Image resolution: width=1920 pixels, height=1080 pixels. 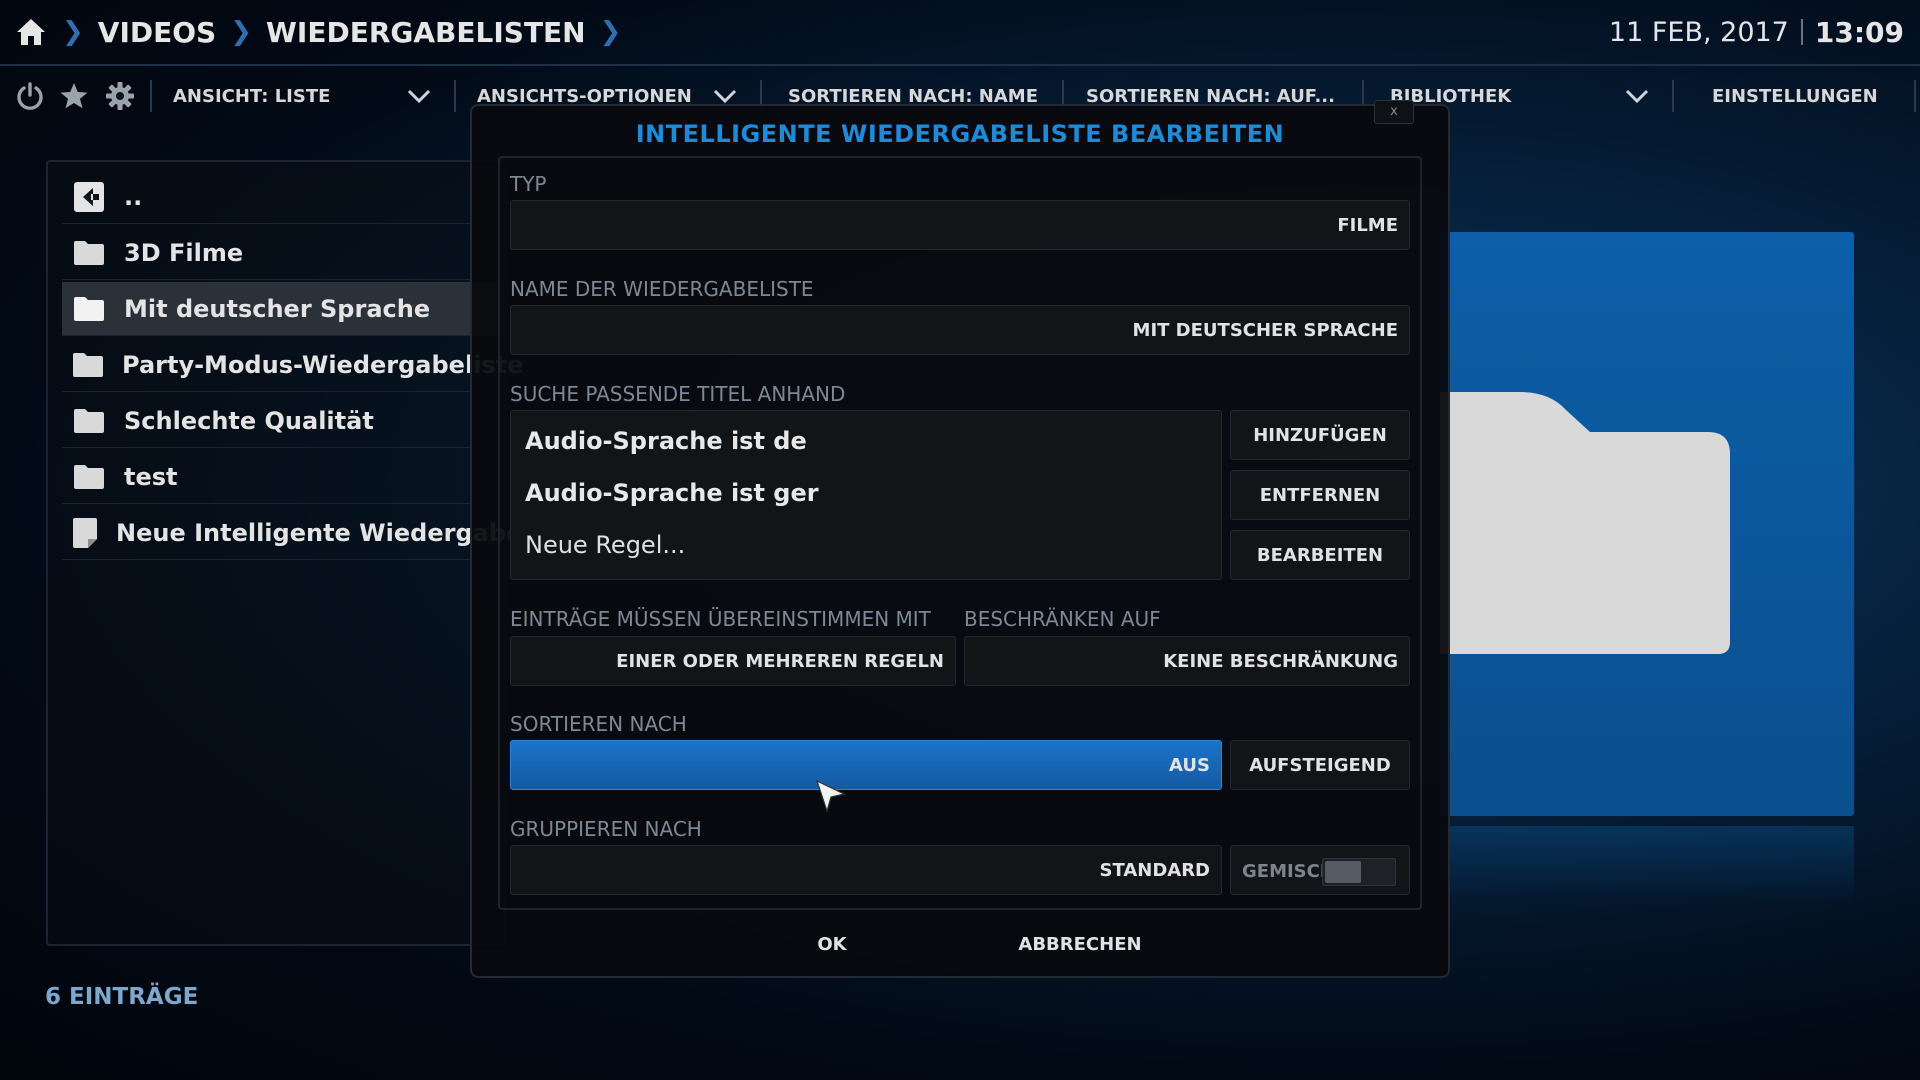 What do you see at coordinates (733, 661) in the screenshot?
I see `match-selector: EINER ODER MEHREREN REGELN` at bounding box center [733, 661].